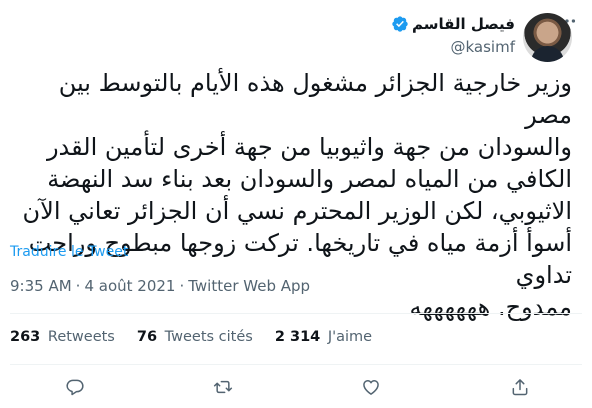 This screenshot has height=408, width=592. I want to click on tweet-line: ممدوح. ههههههه, so click(490, 307).